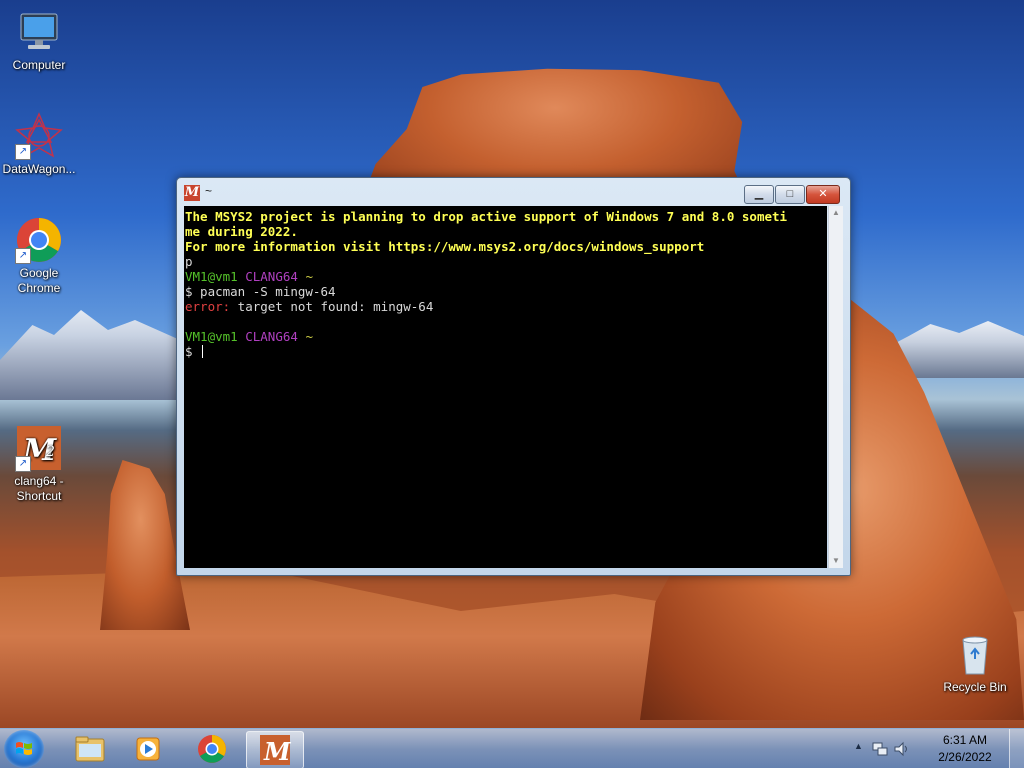 This screenshot has height=768, width=1024. Describe the element at coordinates (513, 192) in the screenshot. I see `window-titlebar: M ~ ▁ □ ✕` at that location.